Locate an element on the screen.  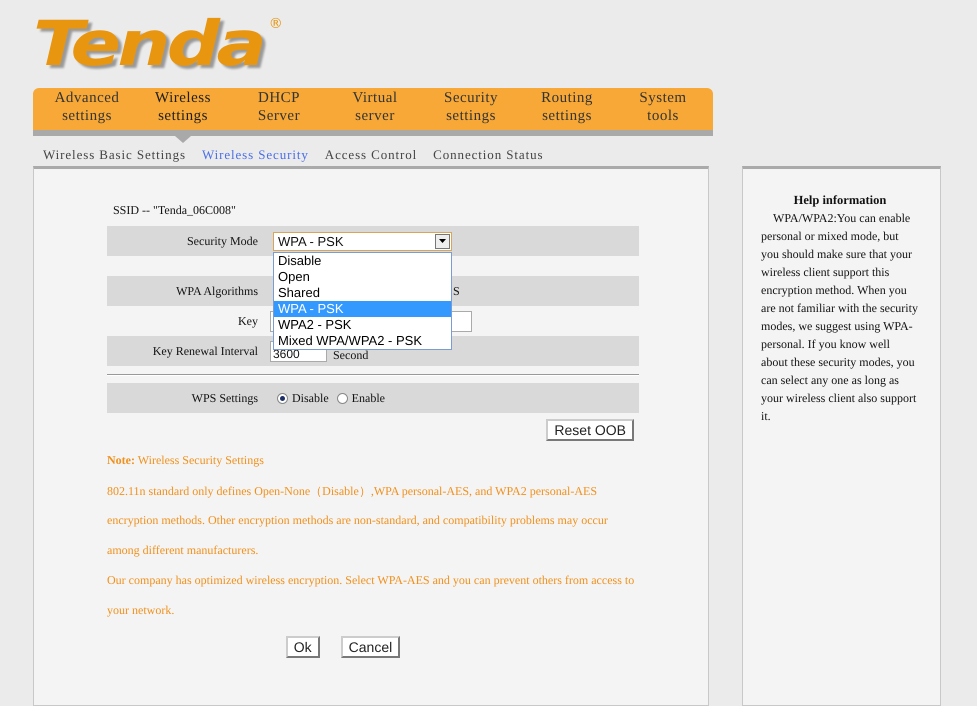
dropdown-option: Open is located at coordinates (362, 276).